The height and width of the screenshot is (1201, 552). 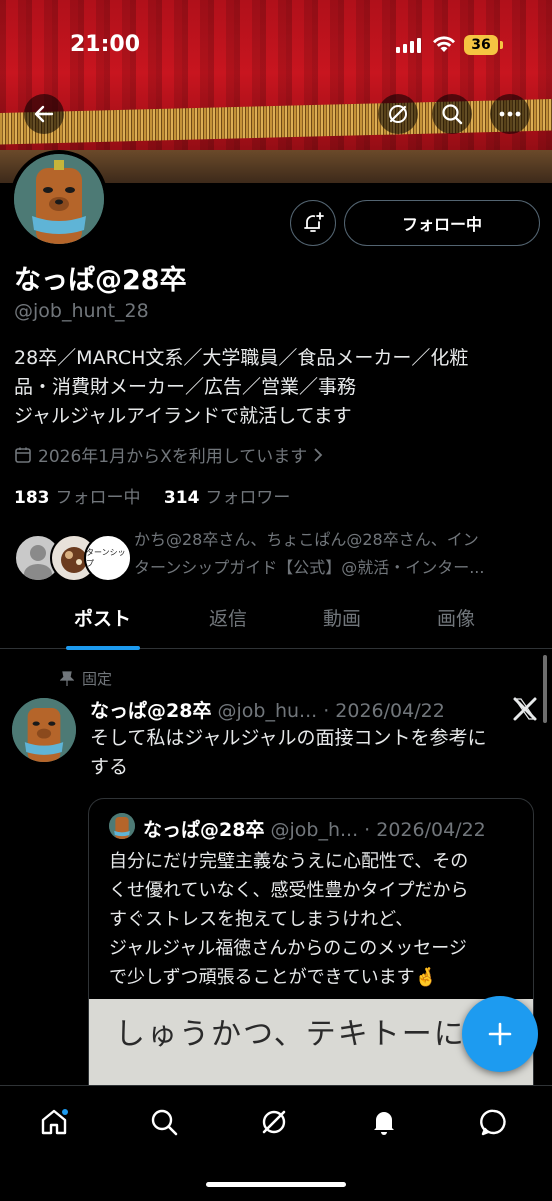 I want to click on more-icon, so click(x=510, y=114).